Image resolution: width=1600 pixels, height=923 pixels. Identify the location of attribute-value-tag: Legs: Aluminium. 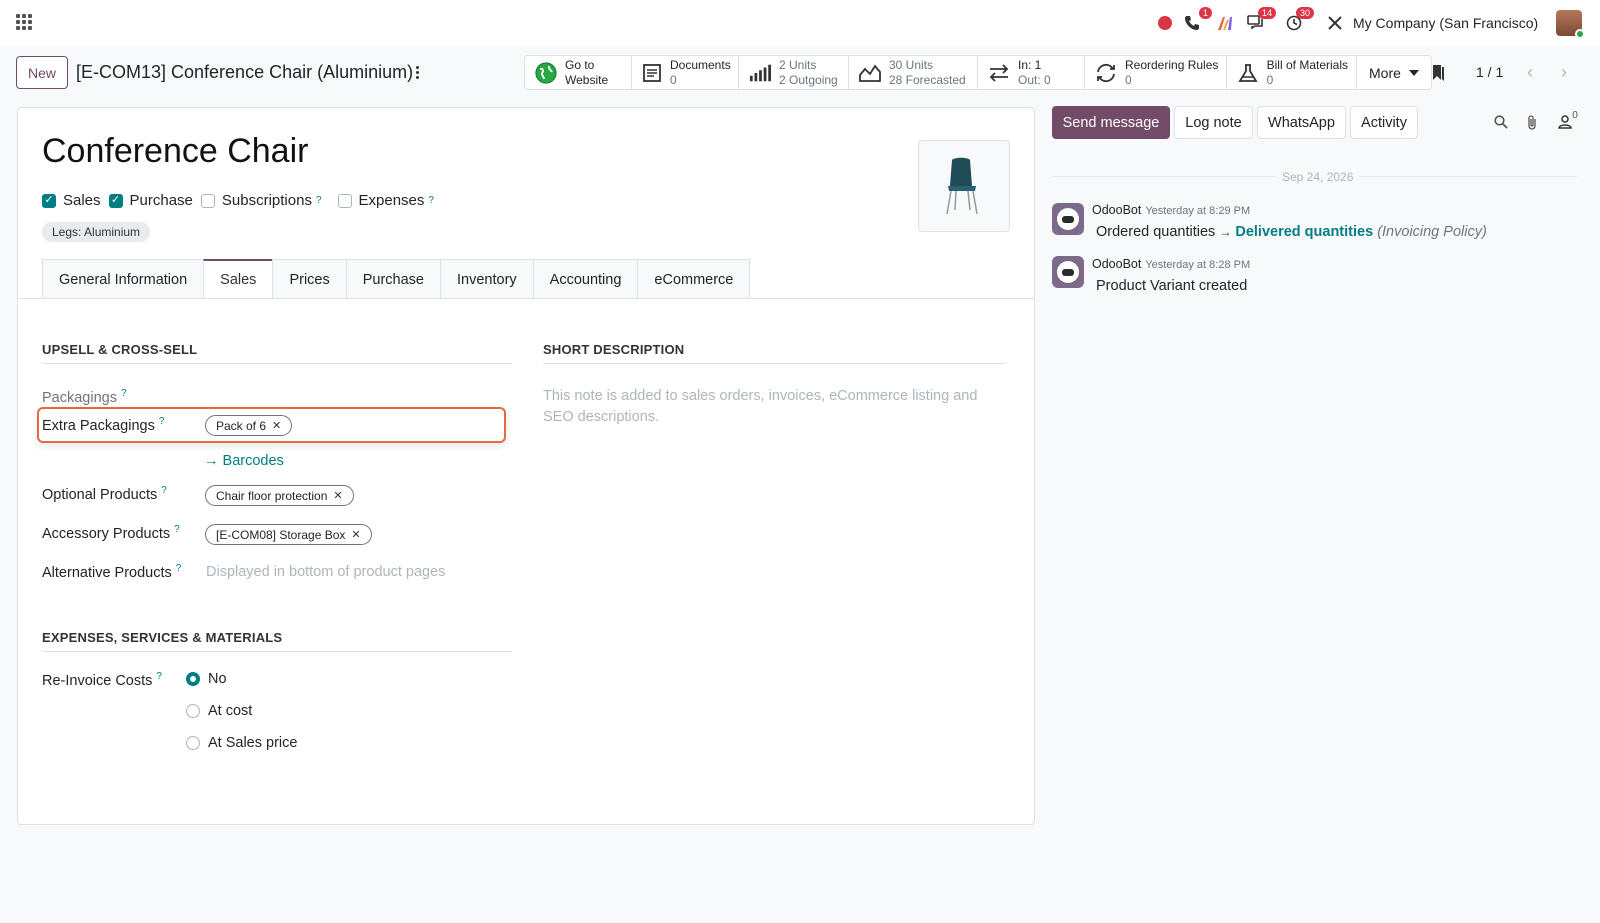
(96, 232).